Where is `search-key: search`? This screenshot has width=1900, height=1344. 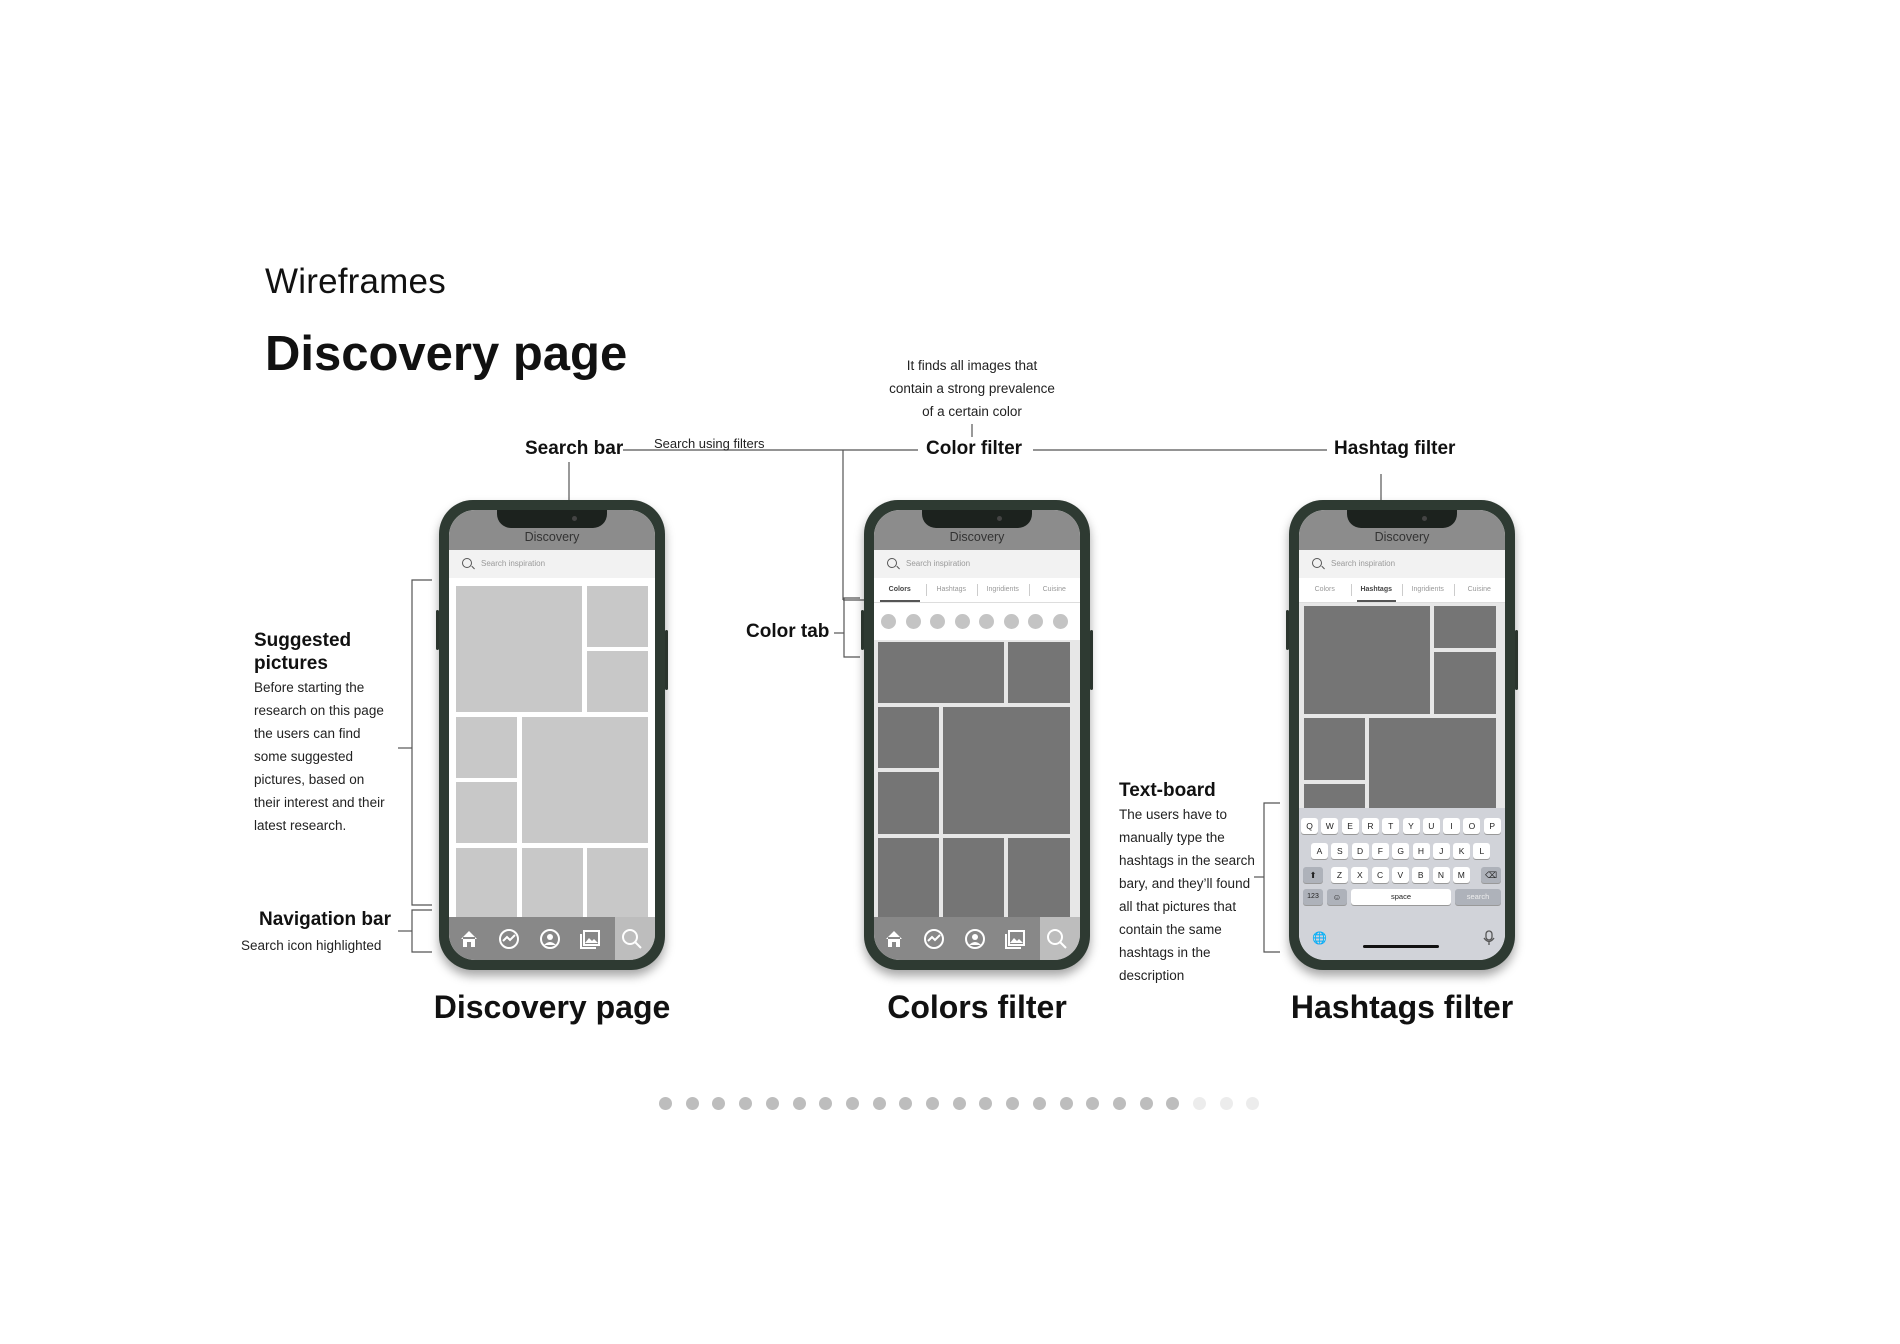
search-key: search is located at coordinates (1478, 897).